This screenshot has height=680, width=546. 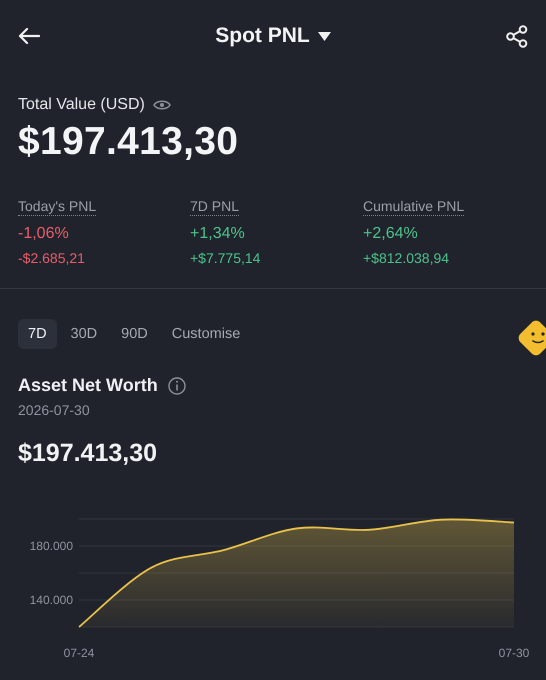 What do you see at coordinates (37, 334) in the screenshot?
I see `range-tab: 7D` at bounding box center [37, 334].